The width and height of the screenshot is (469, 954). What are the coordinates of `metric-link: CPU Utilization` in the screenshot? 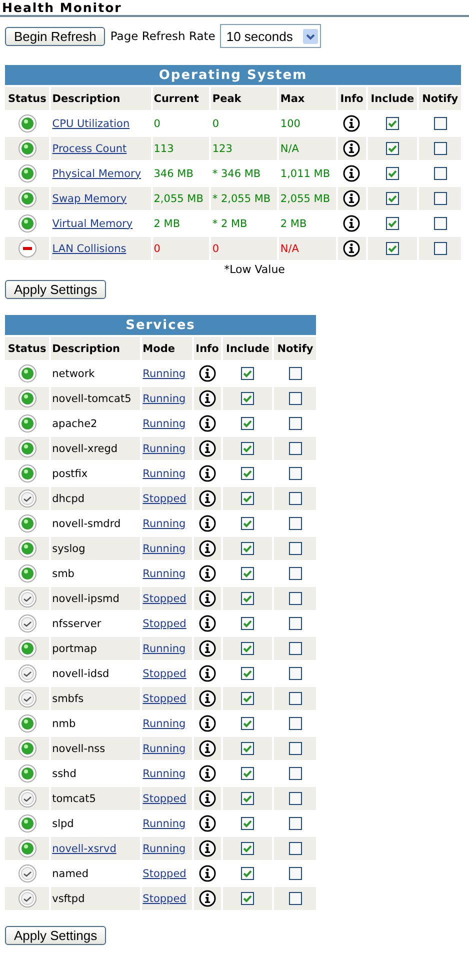 It's located at (91, 124).